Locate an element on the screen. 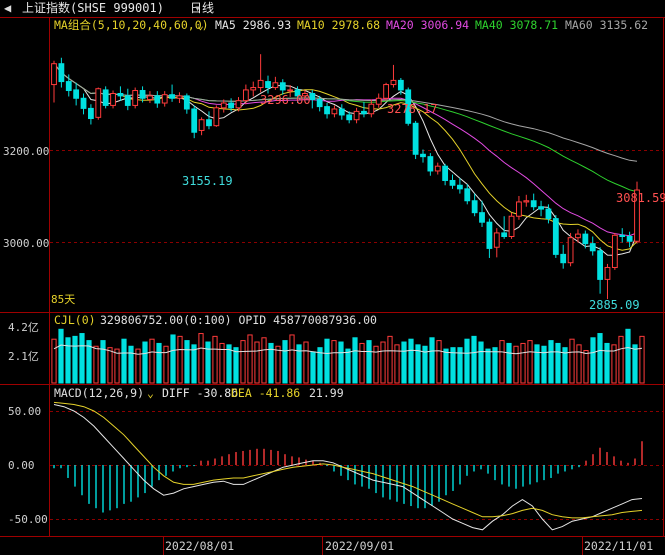  macd-histogram-value: 21.99 is located at coordinates (326, 393).